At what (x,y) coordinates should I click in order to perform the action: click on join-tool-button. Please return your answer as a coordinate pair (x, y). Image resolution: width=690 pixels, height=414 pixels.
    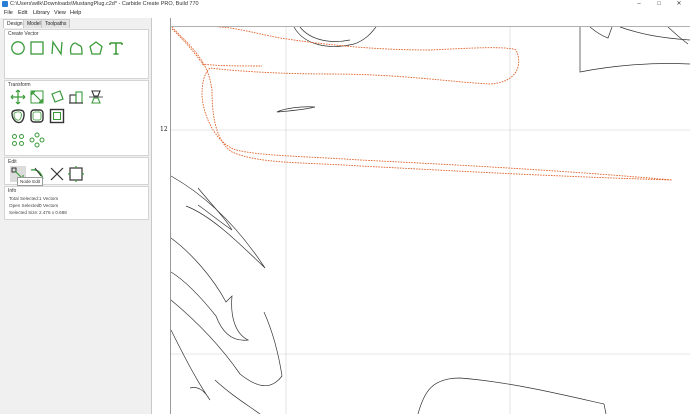
    Looking at the image, I should click on (76, 174).